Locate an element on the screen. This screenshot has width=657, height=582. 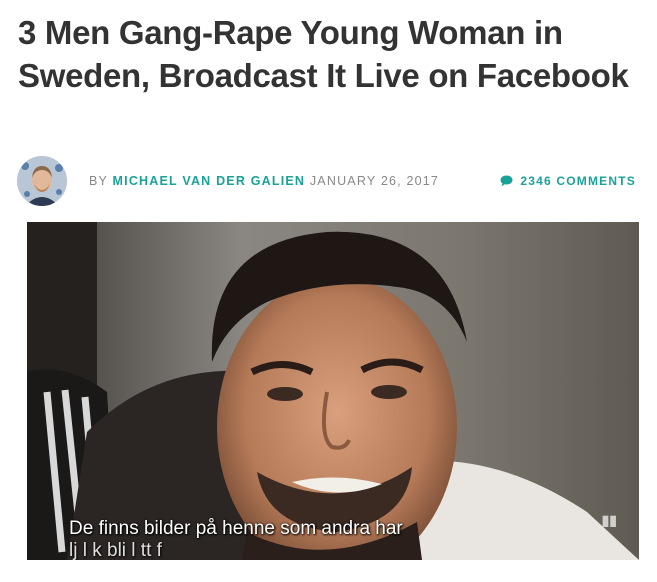
author-link: MICHAEL VAN DER GALIEN is located at coordinates (209, 181).